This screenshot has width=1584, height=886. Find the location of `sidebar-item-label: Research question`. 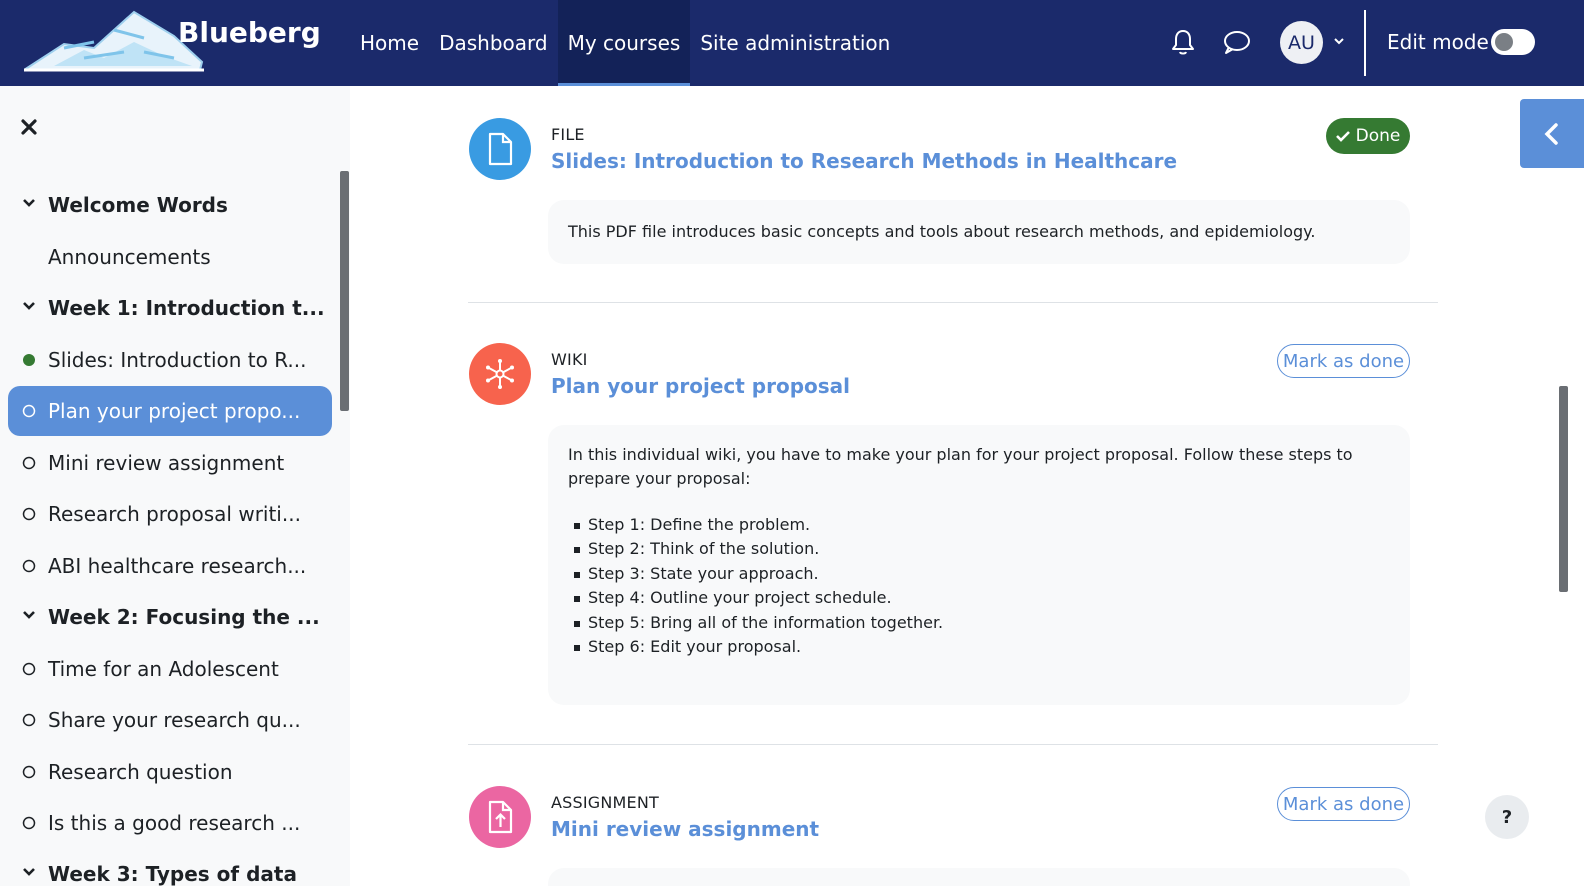

sidebar-item-label: Research question is located at coordinates (140, 772).